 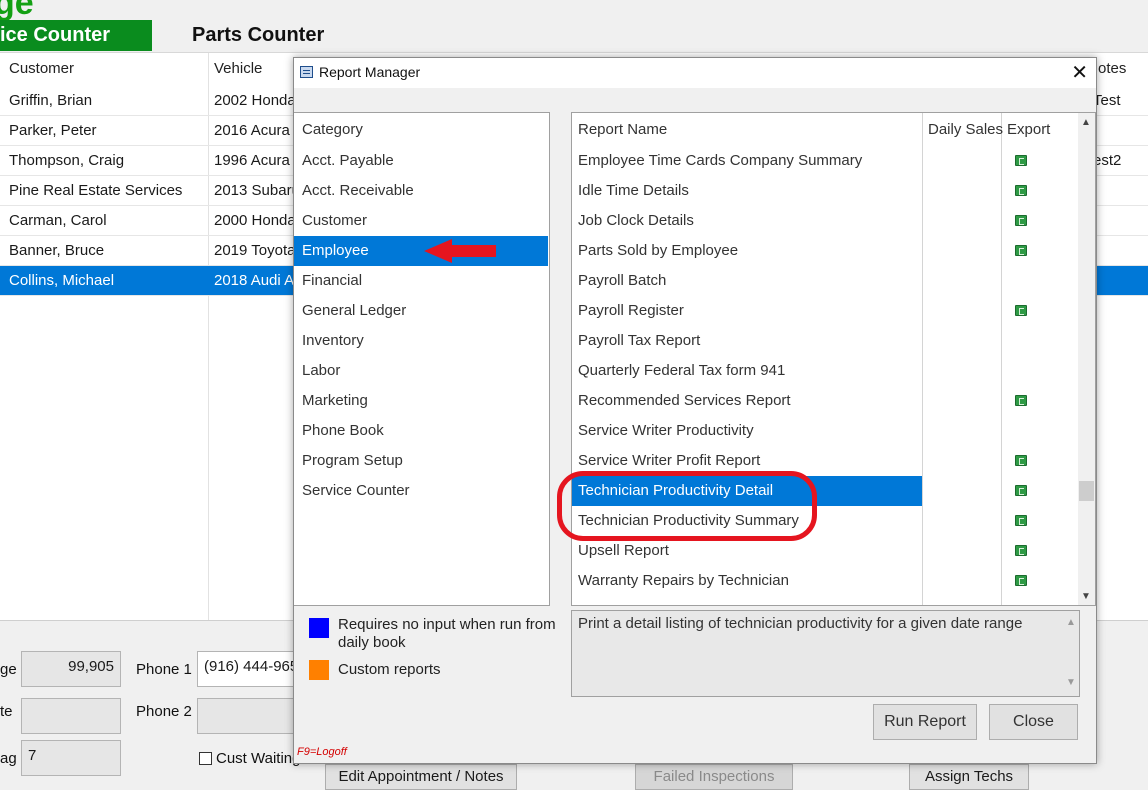 What do you see at coordinates (252, 160) in the screenshot?
I see `grid-cell-vehicle: 1996 Acura` at bounding box center [252, 160].